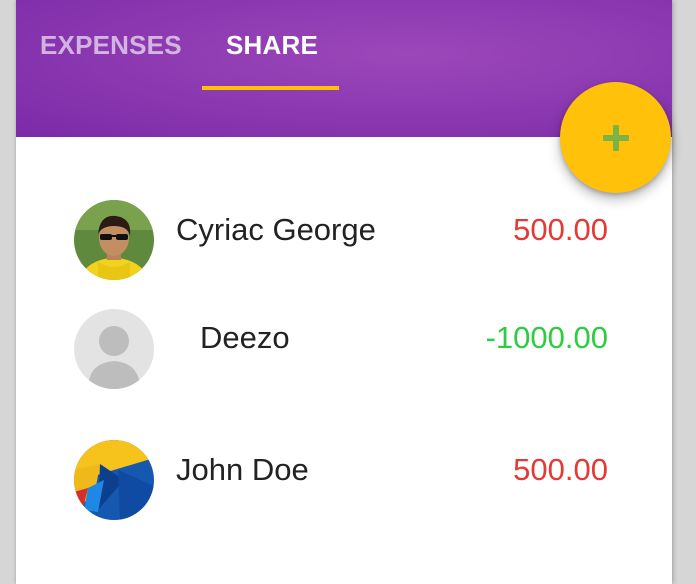 The height and width of the screenshot is (584, 696). I want to click on person-photo-avatar-icon, so click(114, 240).